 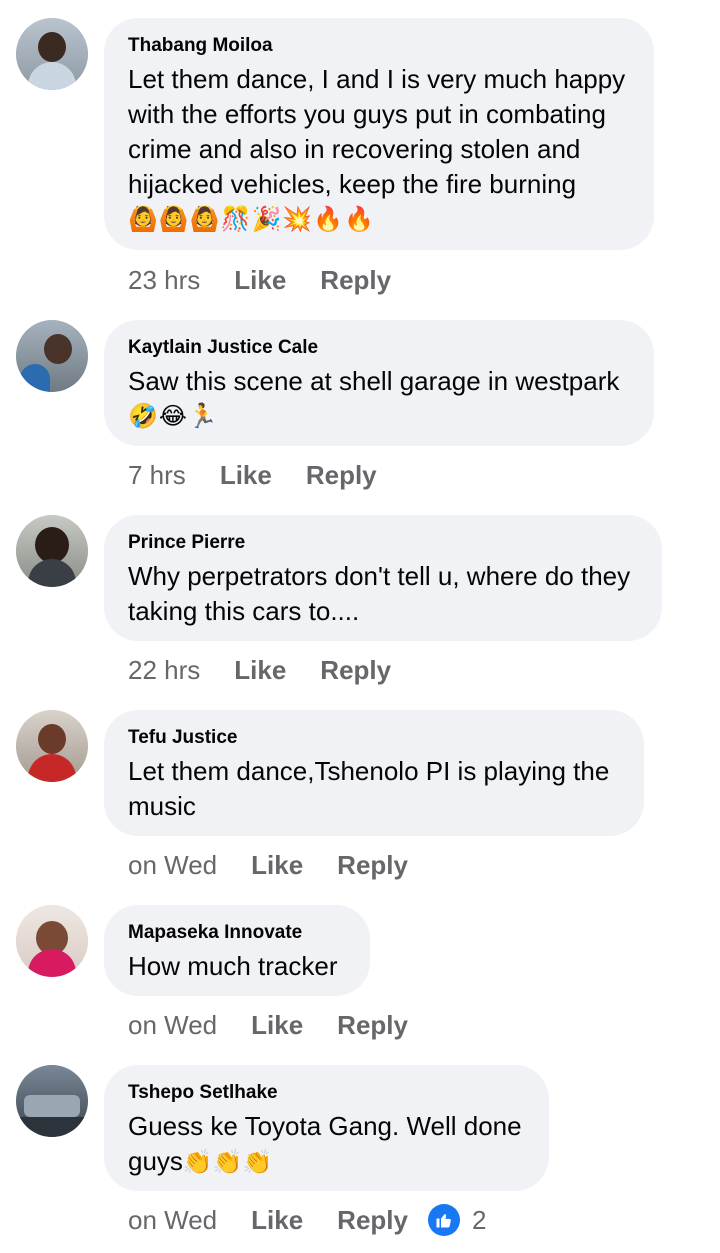 What do you see at coordinates (227, 1162) in the screenshot?
I see `comment-emojis: 👏👏👏` at bounding box center [227, 1162].